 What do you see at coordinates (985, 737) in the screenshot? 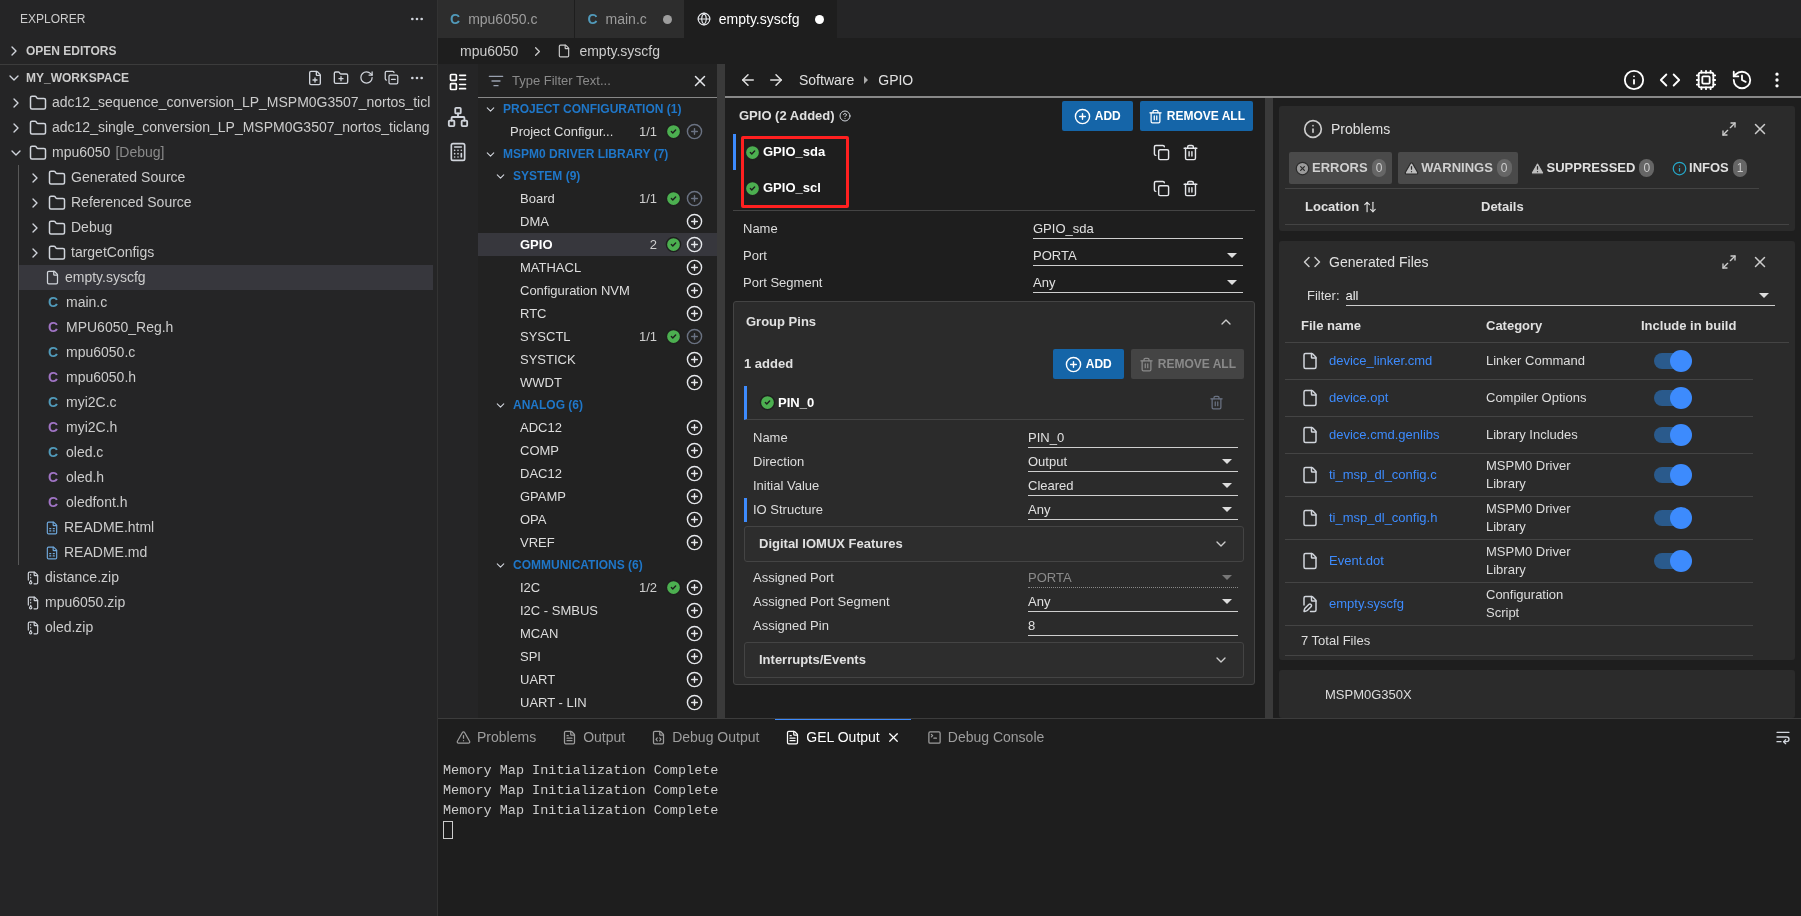
I see `panel-tab: Debug Console` at bounding box center [985, 737].